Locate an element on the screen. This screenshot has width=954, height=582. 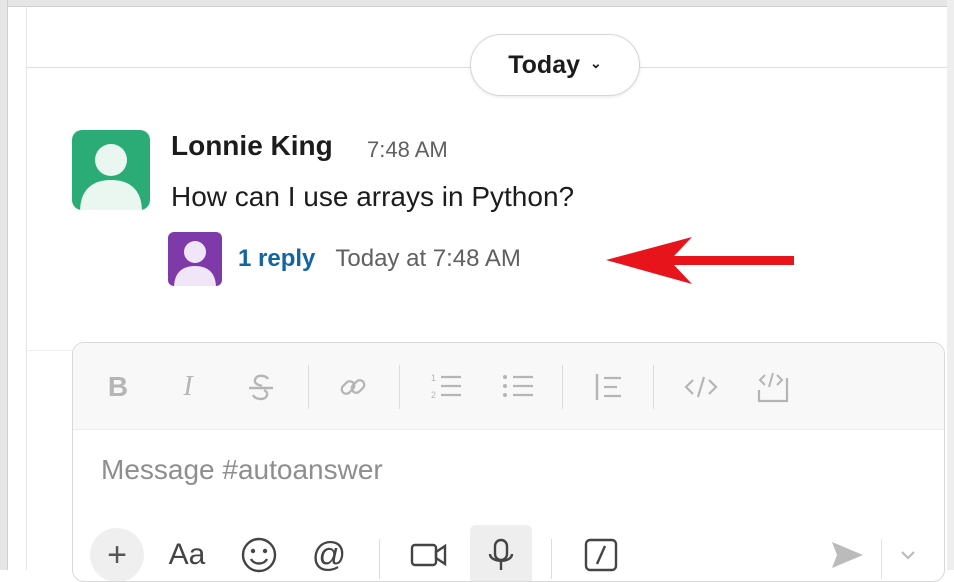
blockquote-icon is located at coordinates (609, 387).